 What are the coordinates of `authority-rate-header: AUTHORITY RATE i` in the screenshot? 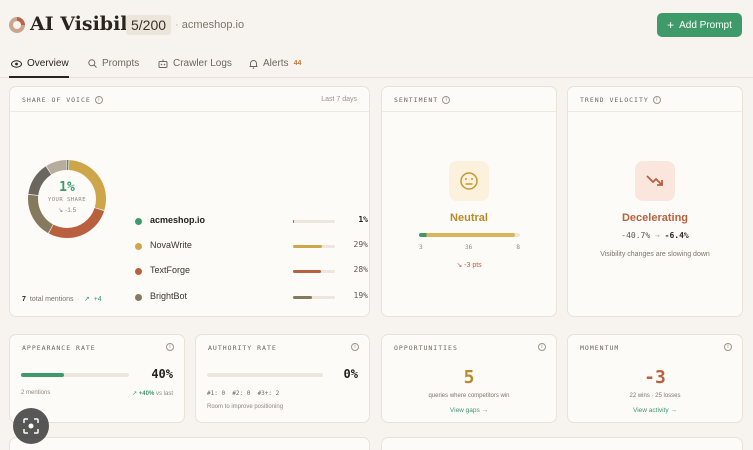 It's located at (282, 347).